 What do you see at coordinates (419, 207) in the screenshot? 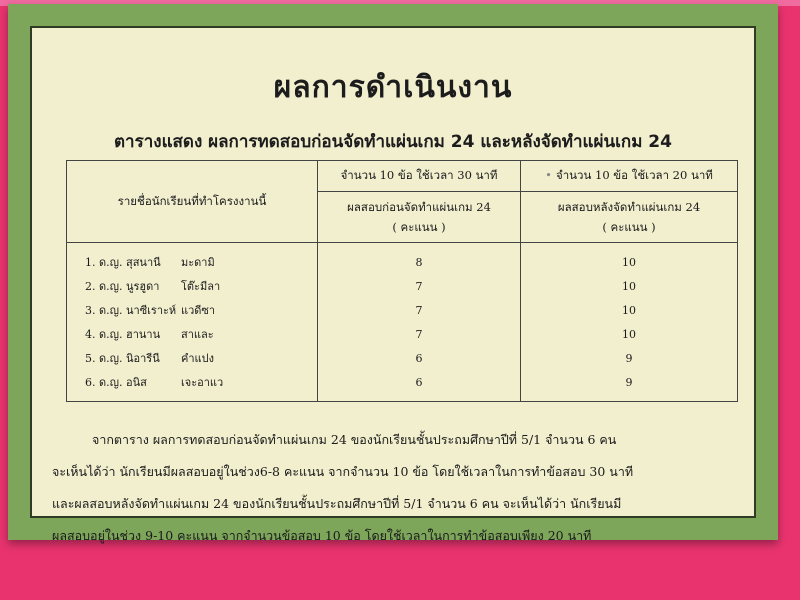
I see `before-score-label: ผลสอบก่อนจัดทำแผ่นเกม 24` at bounding box center [419, 207].